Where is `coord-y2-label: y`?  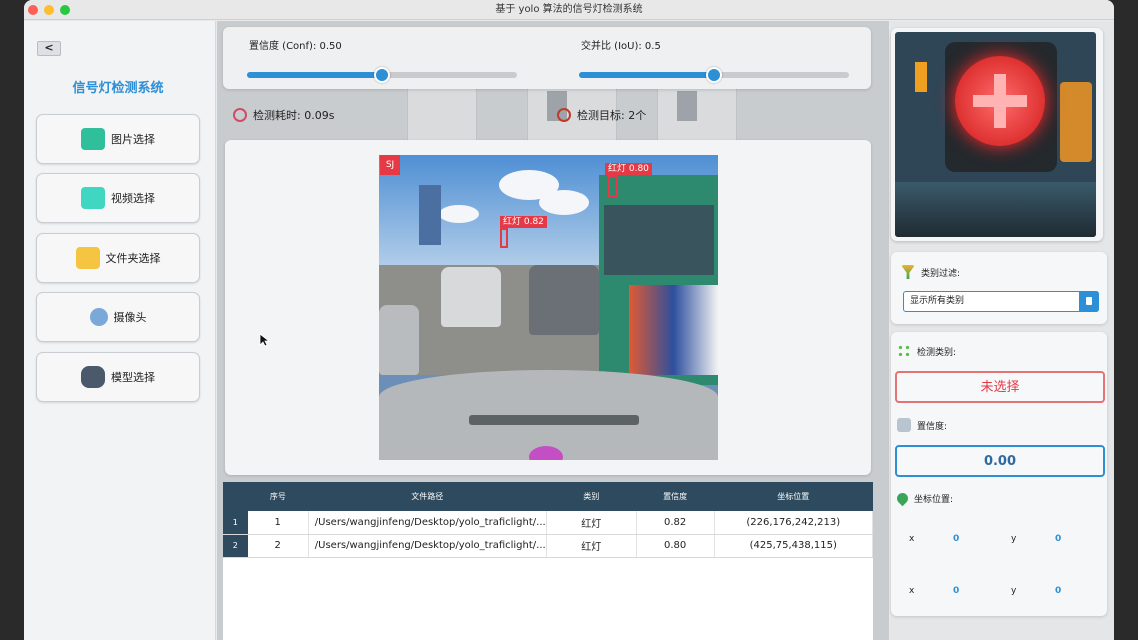
coord-y2-label: y is located at coordinates (1014, 591).